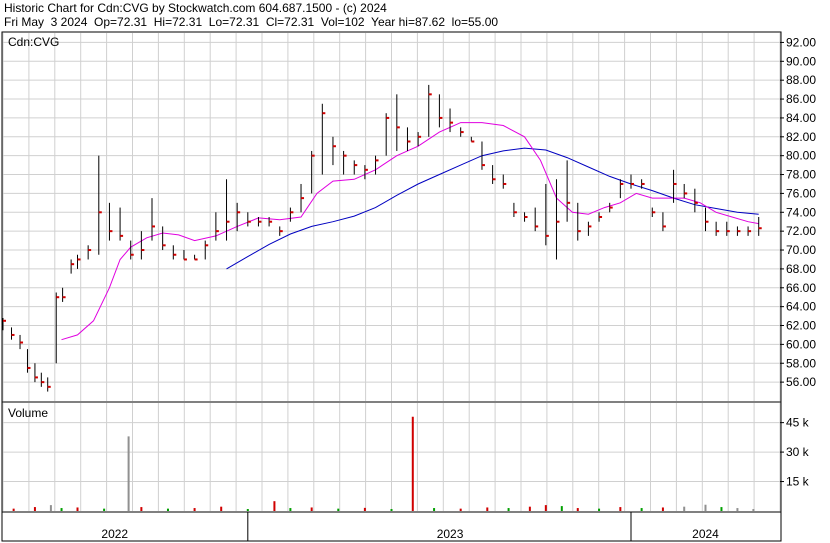  Describe the element at coordinates (801, 61) in the screenshot. I see `price-y-tick-label: 90.00` at that location.